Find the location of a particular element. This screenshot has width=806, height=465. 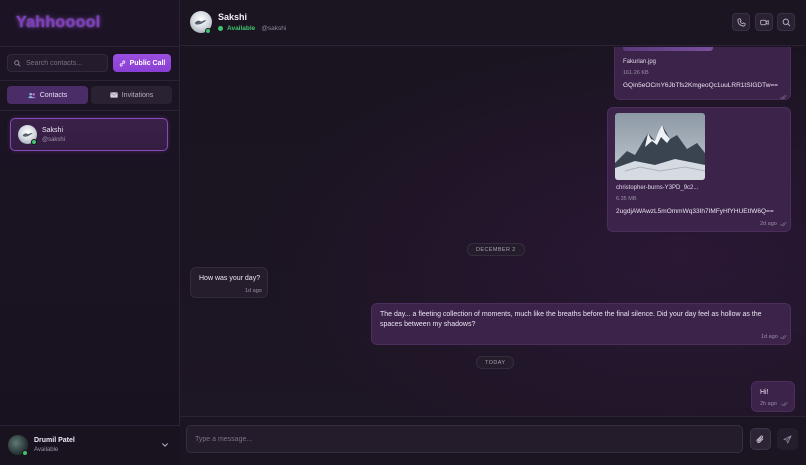

file-id-text: 2ugdjAWAwzL5mOmmWq33Ih7IMFyHfYHUEtIW6Q== is located at coordinates (695, 211).